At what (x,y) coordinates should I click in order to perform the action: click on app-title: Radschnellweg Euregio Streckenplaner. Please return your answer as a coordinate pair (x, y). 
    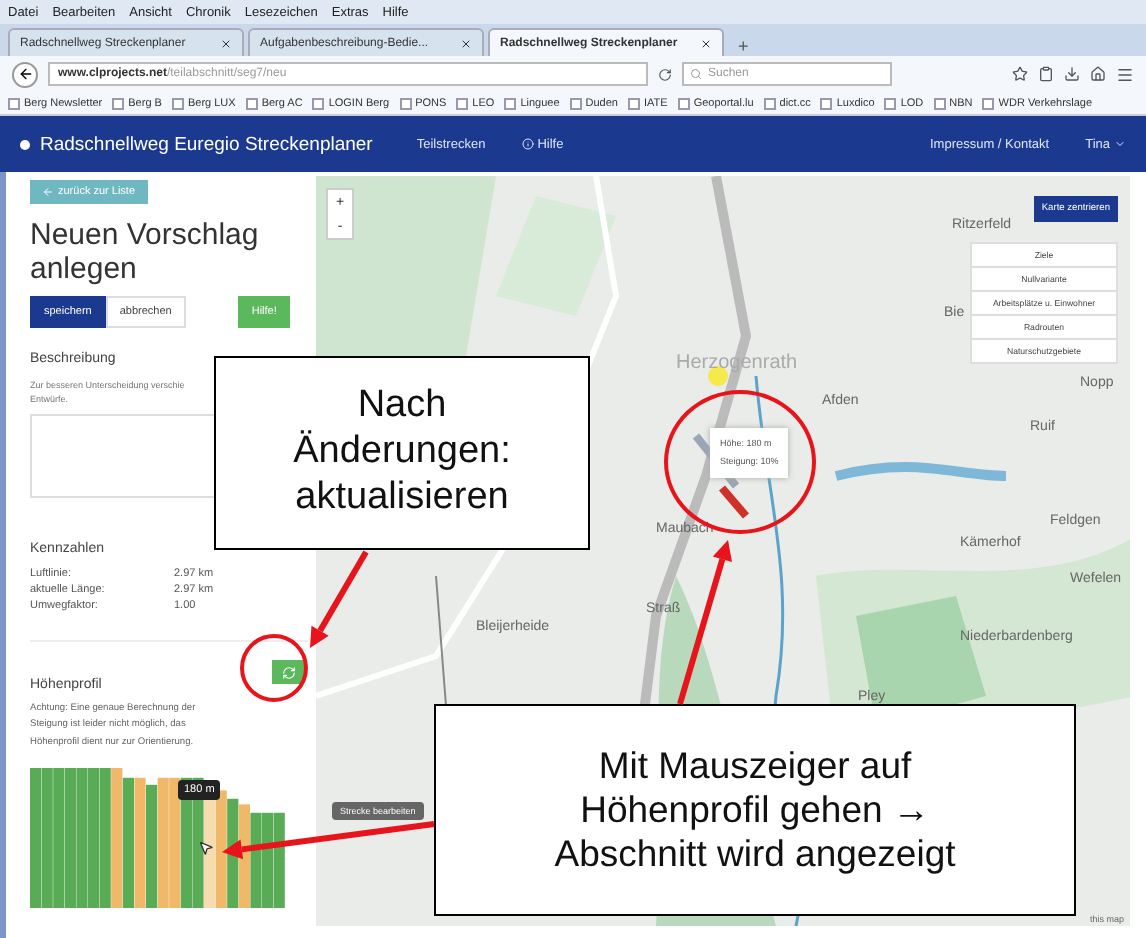
    Looking at the image, I should click on (206, 144).